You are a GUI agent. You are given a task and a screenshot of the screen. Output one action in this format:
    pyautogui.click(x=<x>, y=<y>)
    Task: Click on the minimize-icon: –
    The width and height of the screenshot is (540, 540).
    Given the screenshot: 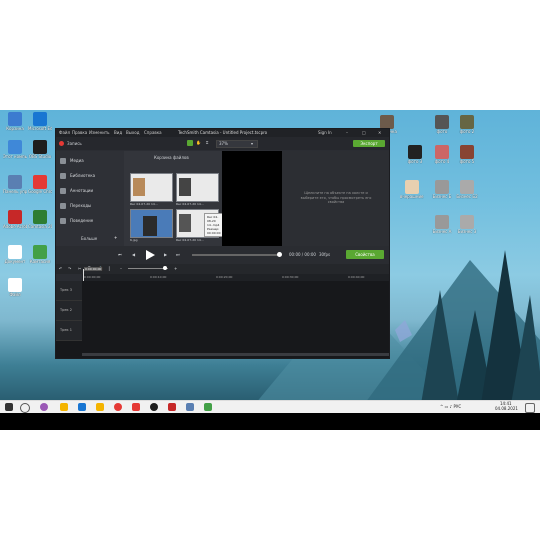 What is the action you would take?
    pyautogui.click(x=347, y=132)
    